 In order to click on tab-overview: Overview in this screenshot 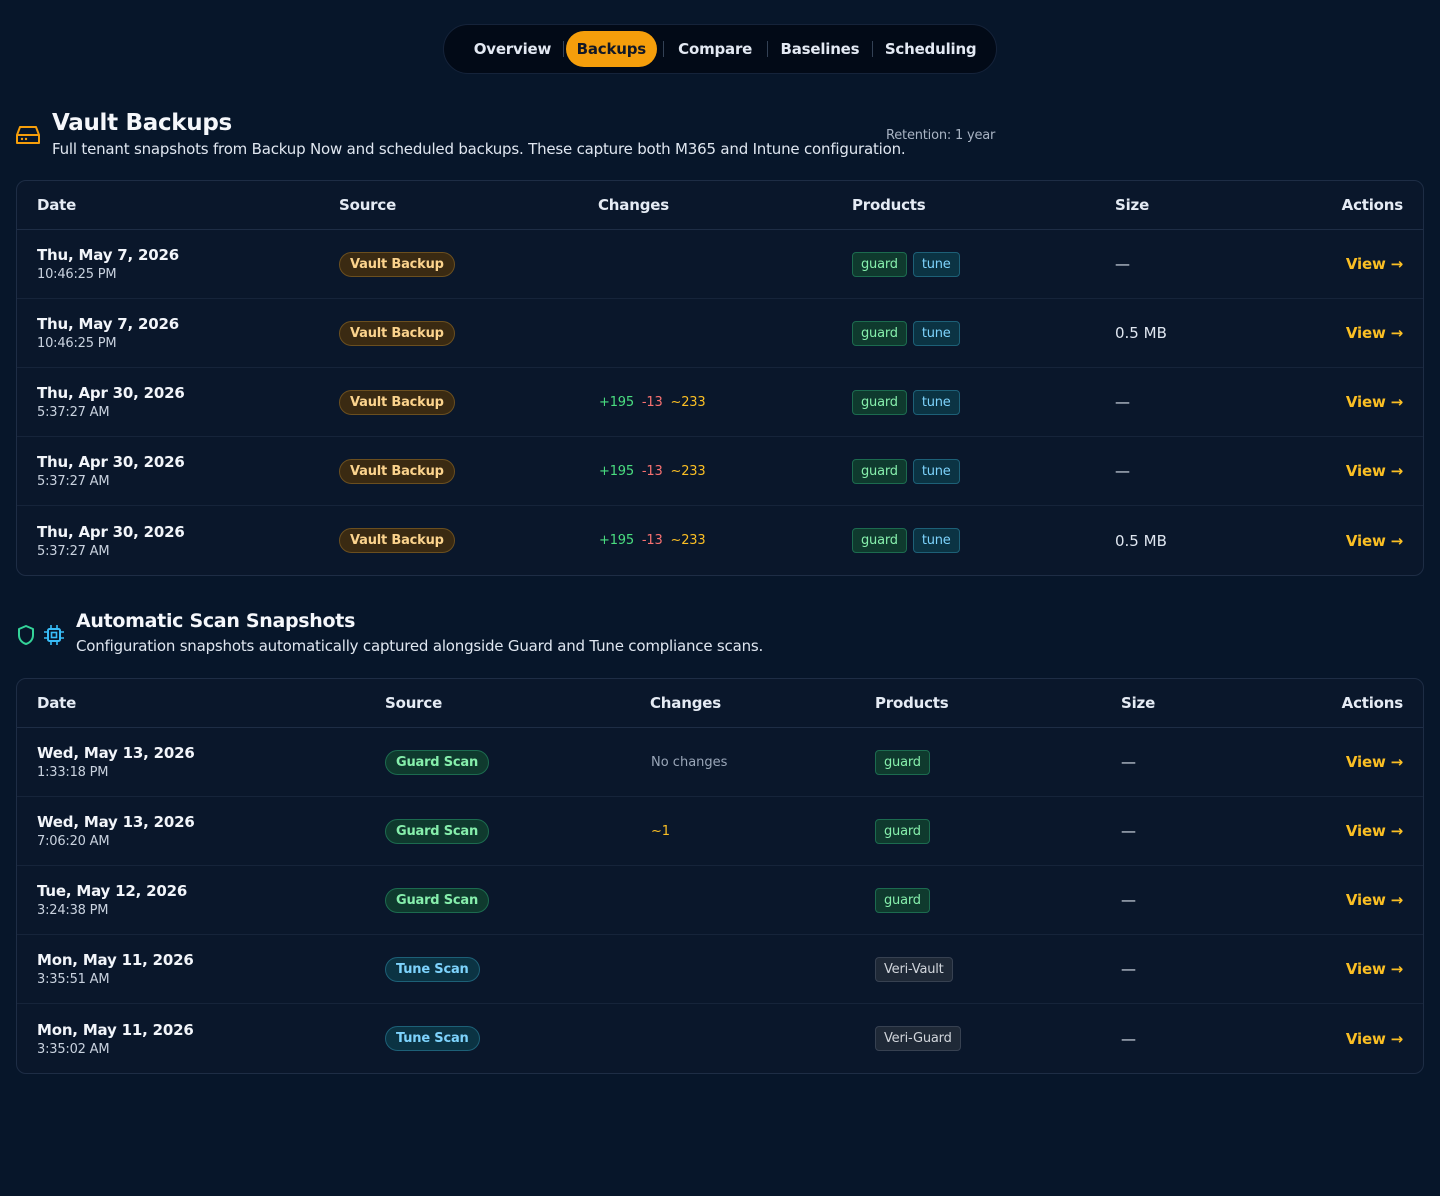, I will do `click(512, 49)`.